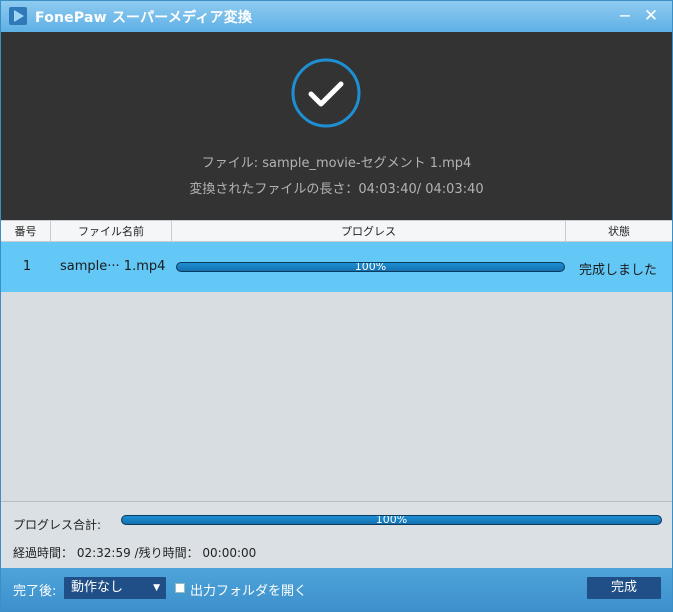 This screenshot has width=673, height=612. Describe the element at coordinates (180, 588) in the screenshot. I see `open-folder-checkbox` at that location.